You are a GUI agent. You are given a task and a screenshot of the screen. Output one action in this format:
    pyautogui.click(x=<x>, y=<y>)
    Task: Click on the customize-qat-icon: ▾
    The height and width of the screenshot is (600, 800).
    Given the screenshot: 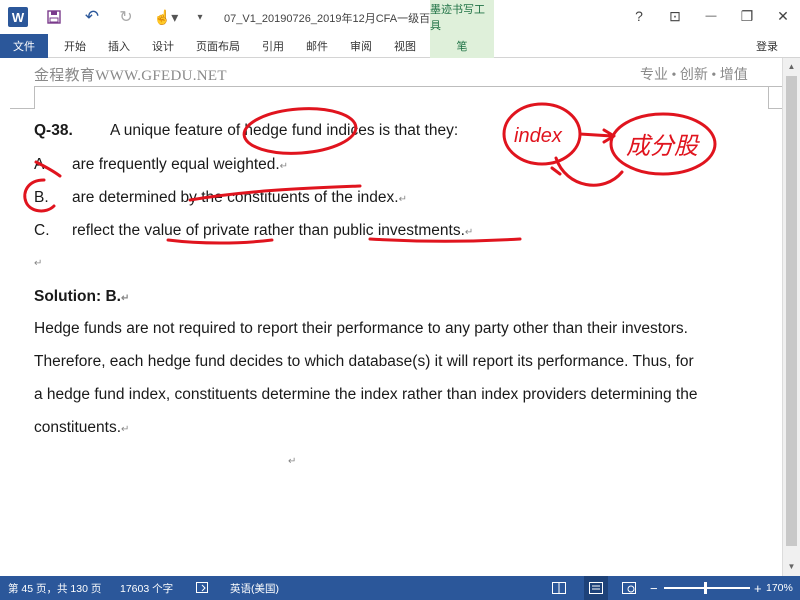 What is the action you would take?
    pyautogui.click(x=200, y=17)
    